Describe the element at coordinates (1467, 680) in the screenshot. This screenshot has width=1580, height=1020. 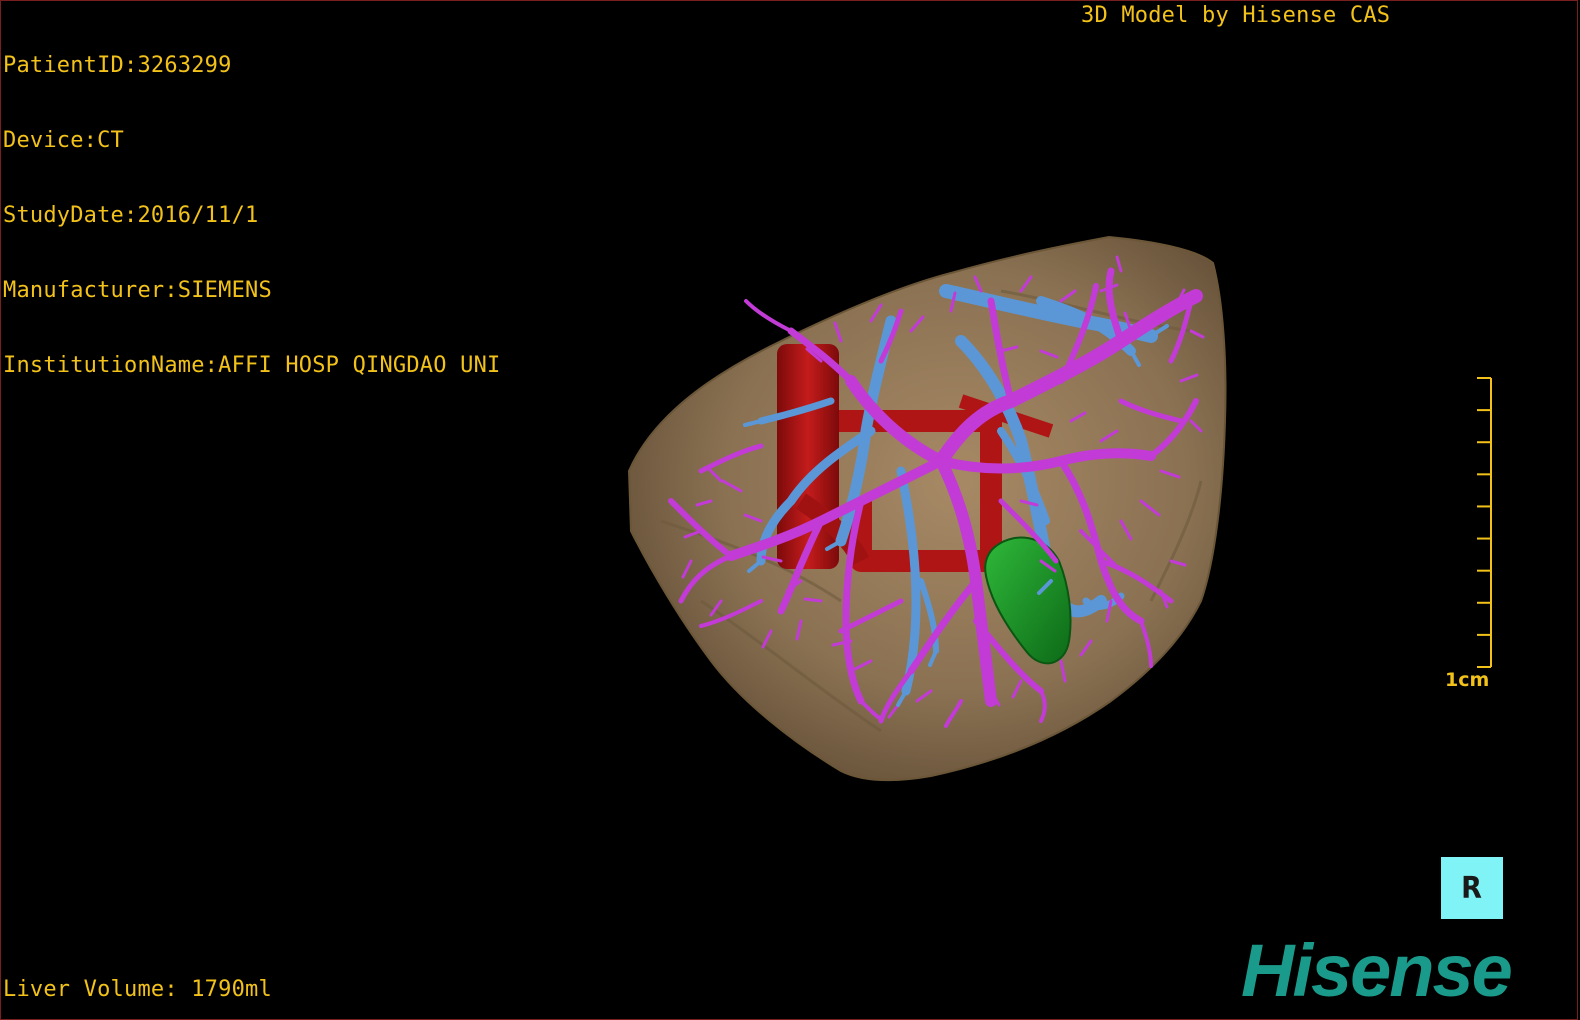
I see `scale-label: 1cm` at that location.